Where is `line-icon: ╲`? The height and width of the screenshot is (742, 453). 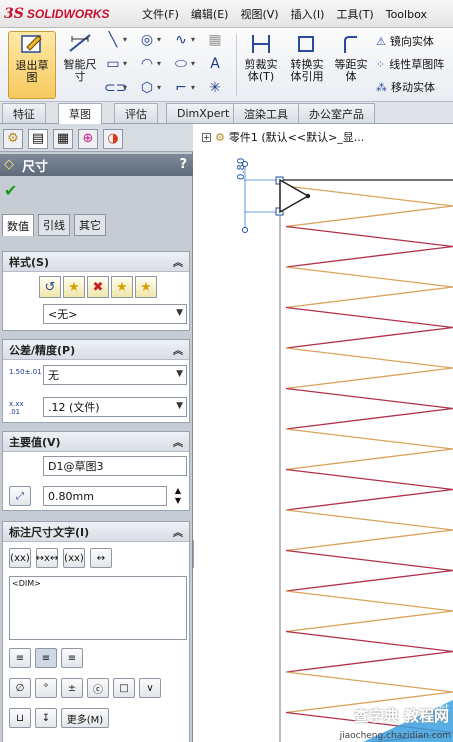 line-icon: ╲ is located at coordinates (113, 40).